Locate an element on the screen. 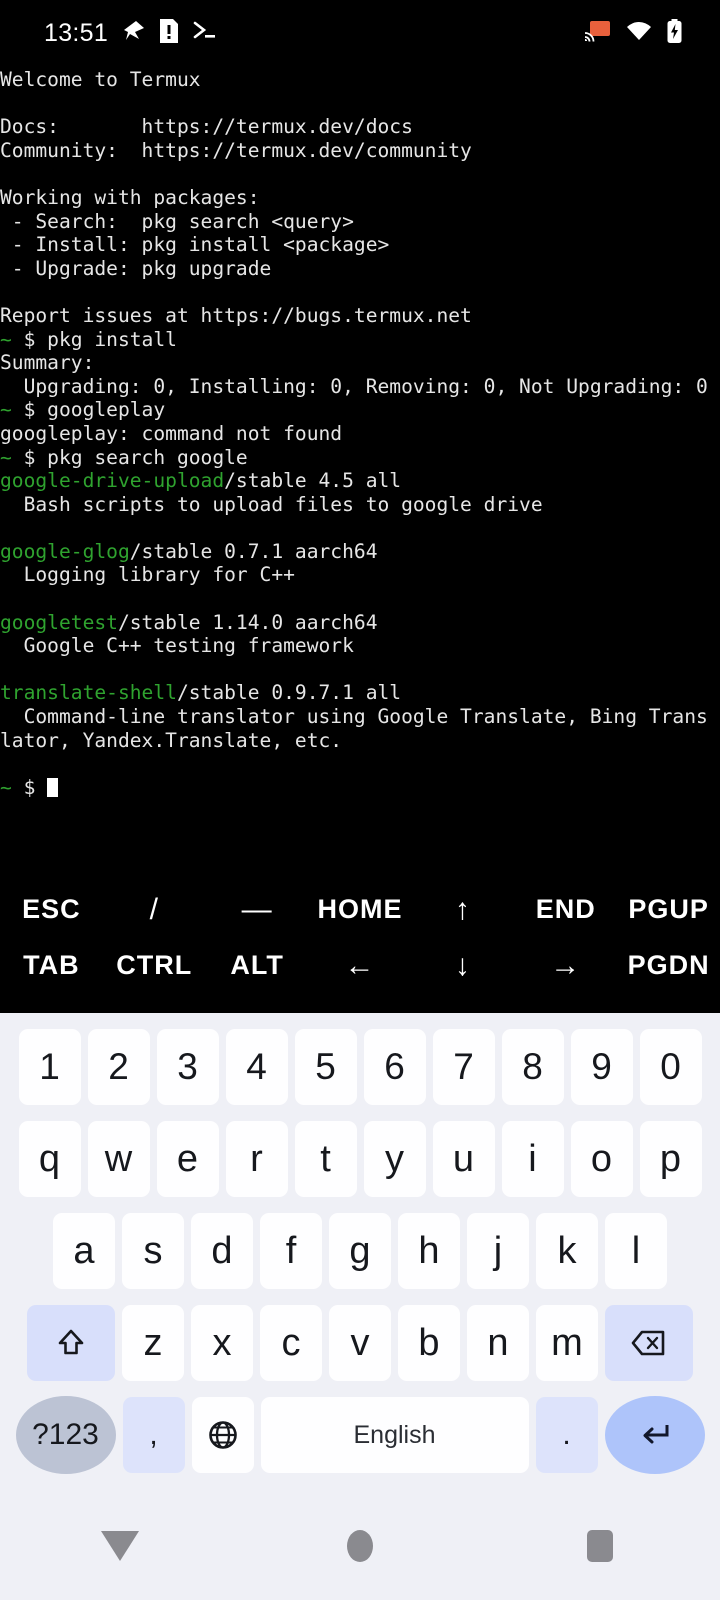  key-h: h is located at coordinates (429, 1251).